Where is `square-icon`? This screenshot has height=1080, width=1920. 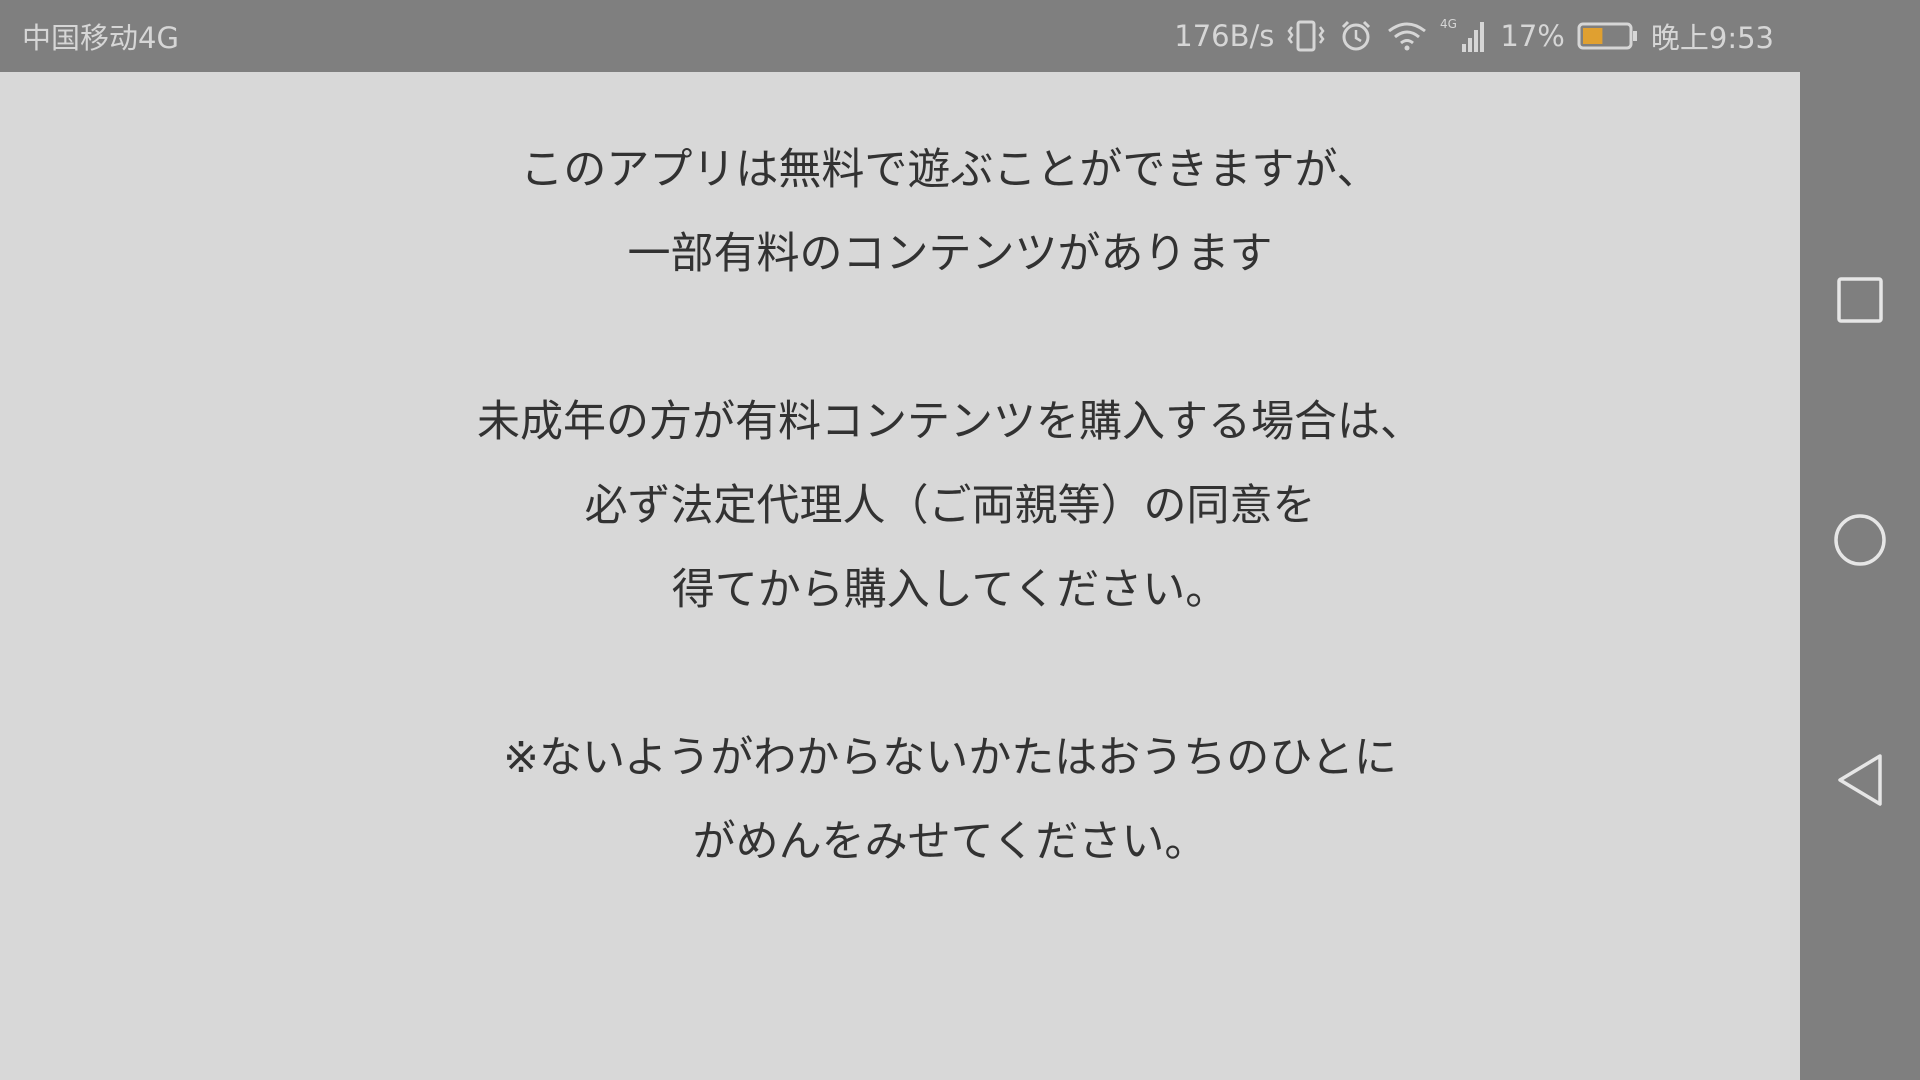 square-icon is located at coordinates (1860, 300).